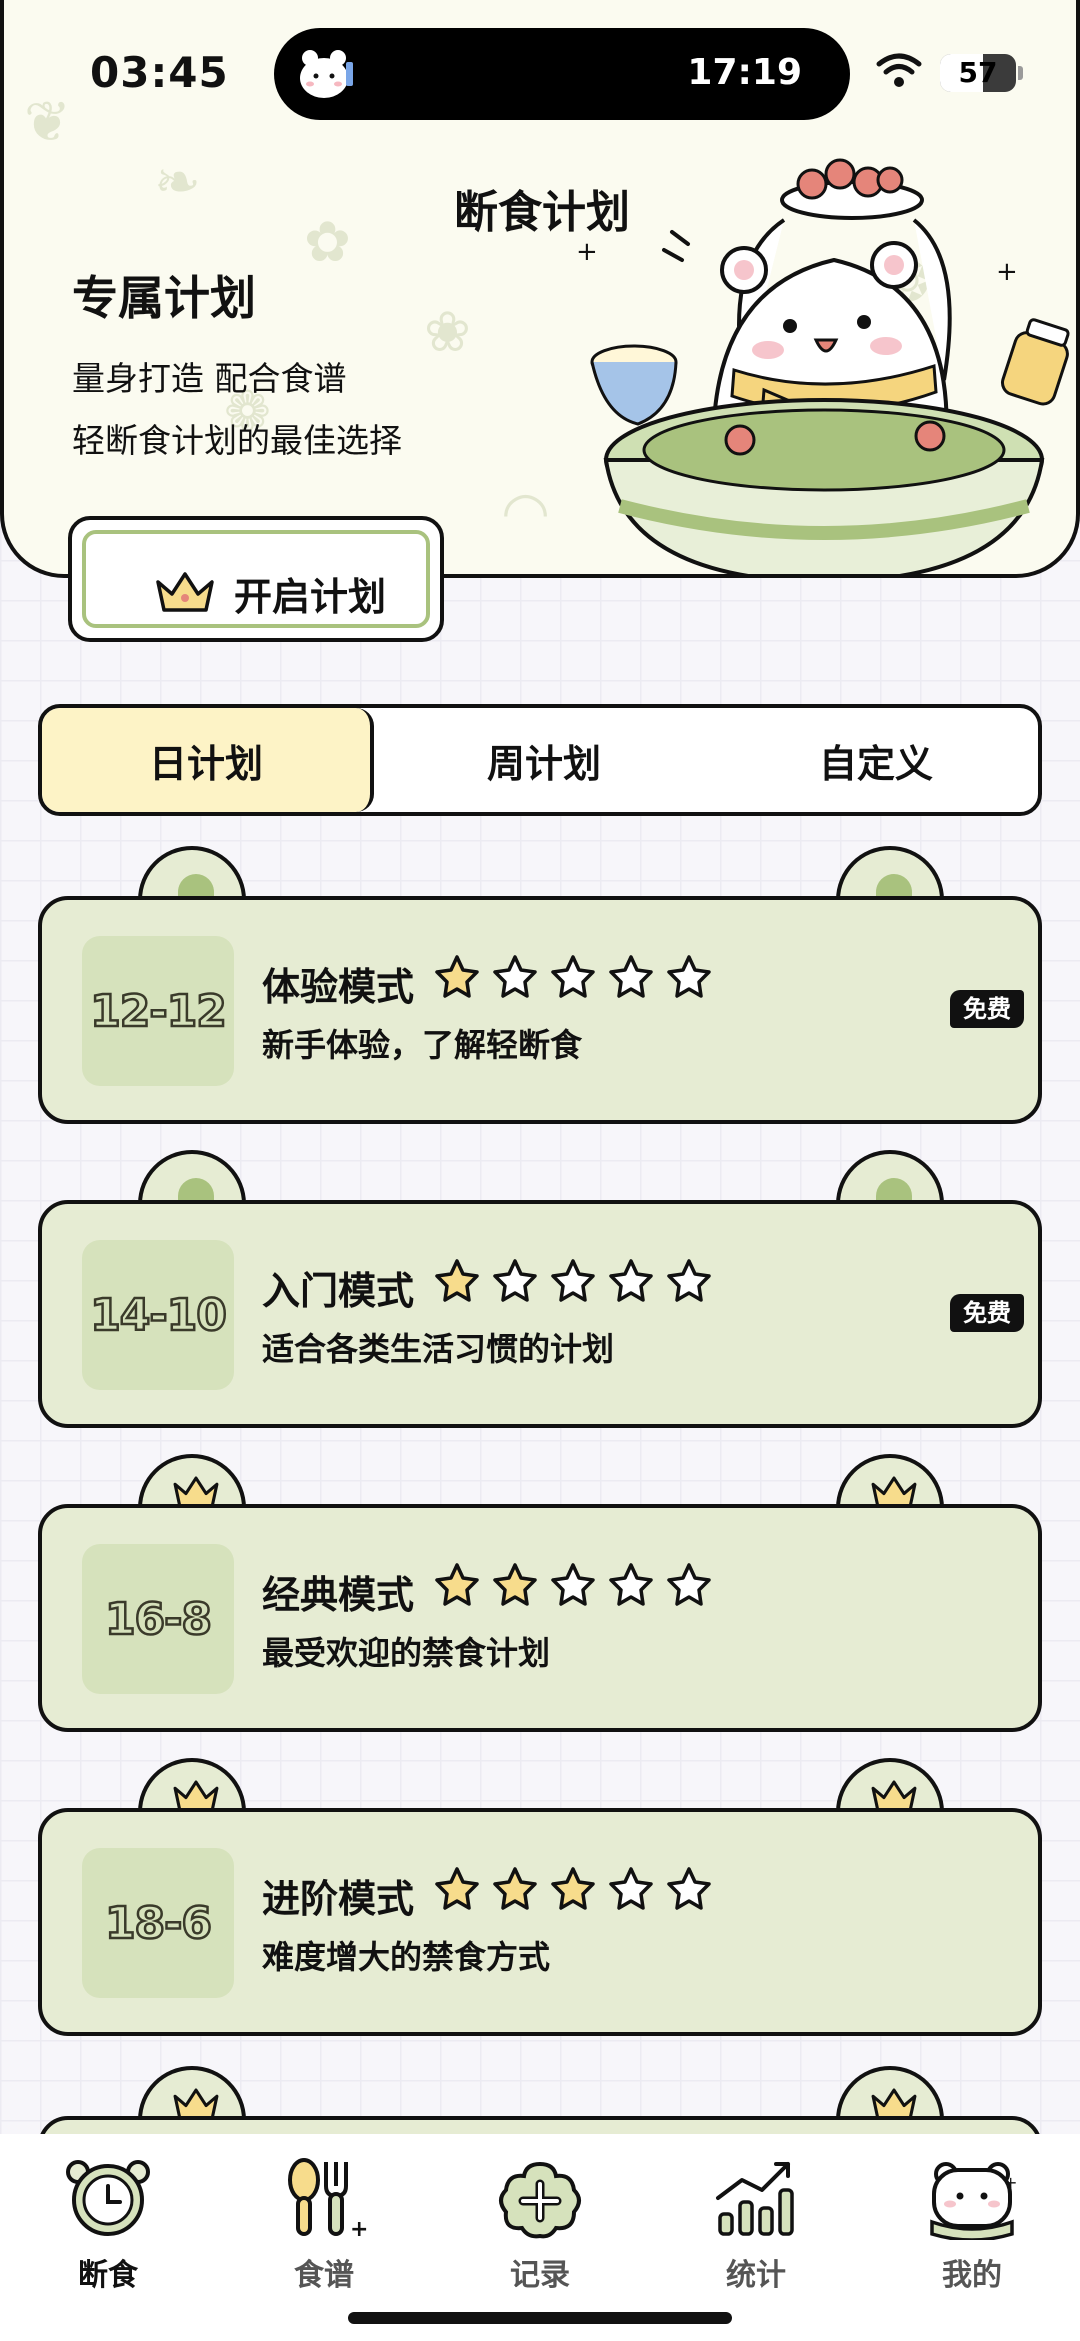 Image resolution: width=1080 pixels, height=2341 pixels. What do you see at coordinates (972, 2275) in the screenshot?
I see `nav-label: 我的` at bounding box center [972, 2275].